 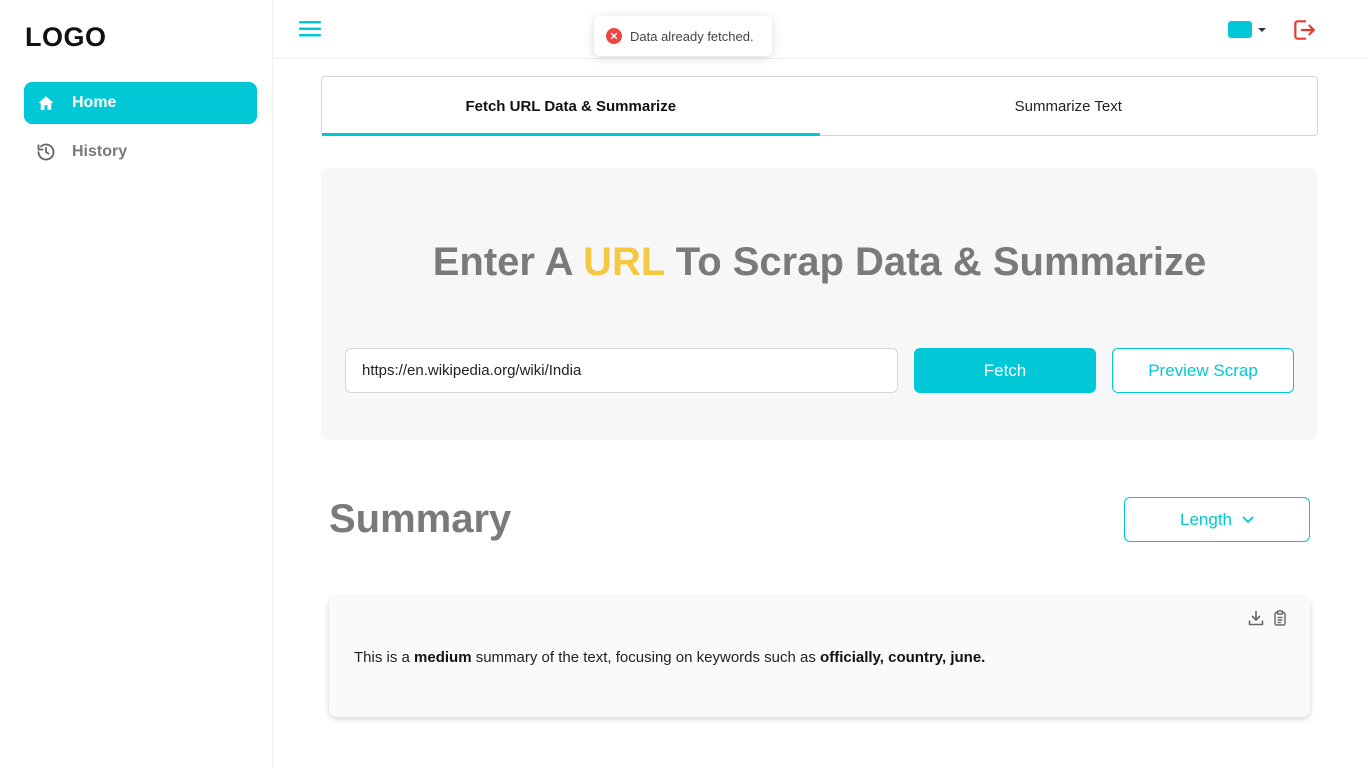 I want to click on length-dropdown: Length, so click(x=1217, y=519).